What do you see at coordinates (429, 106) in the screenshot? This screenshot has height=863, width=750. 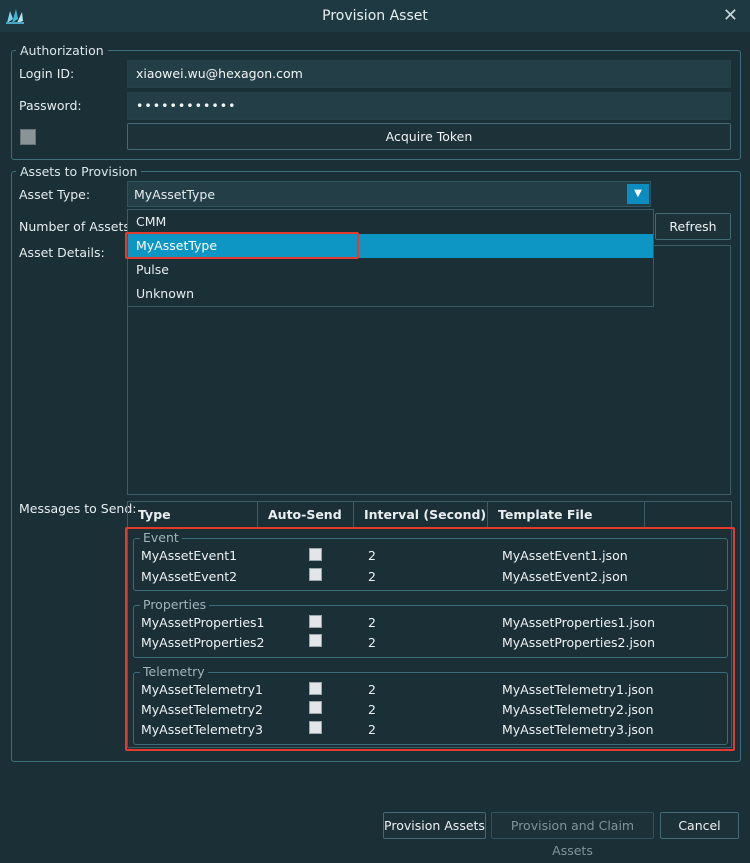 I see `password-field: ••••••••••••` at bounding box center [429, 106].